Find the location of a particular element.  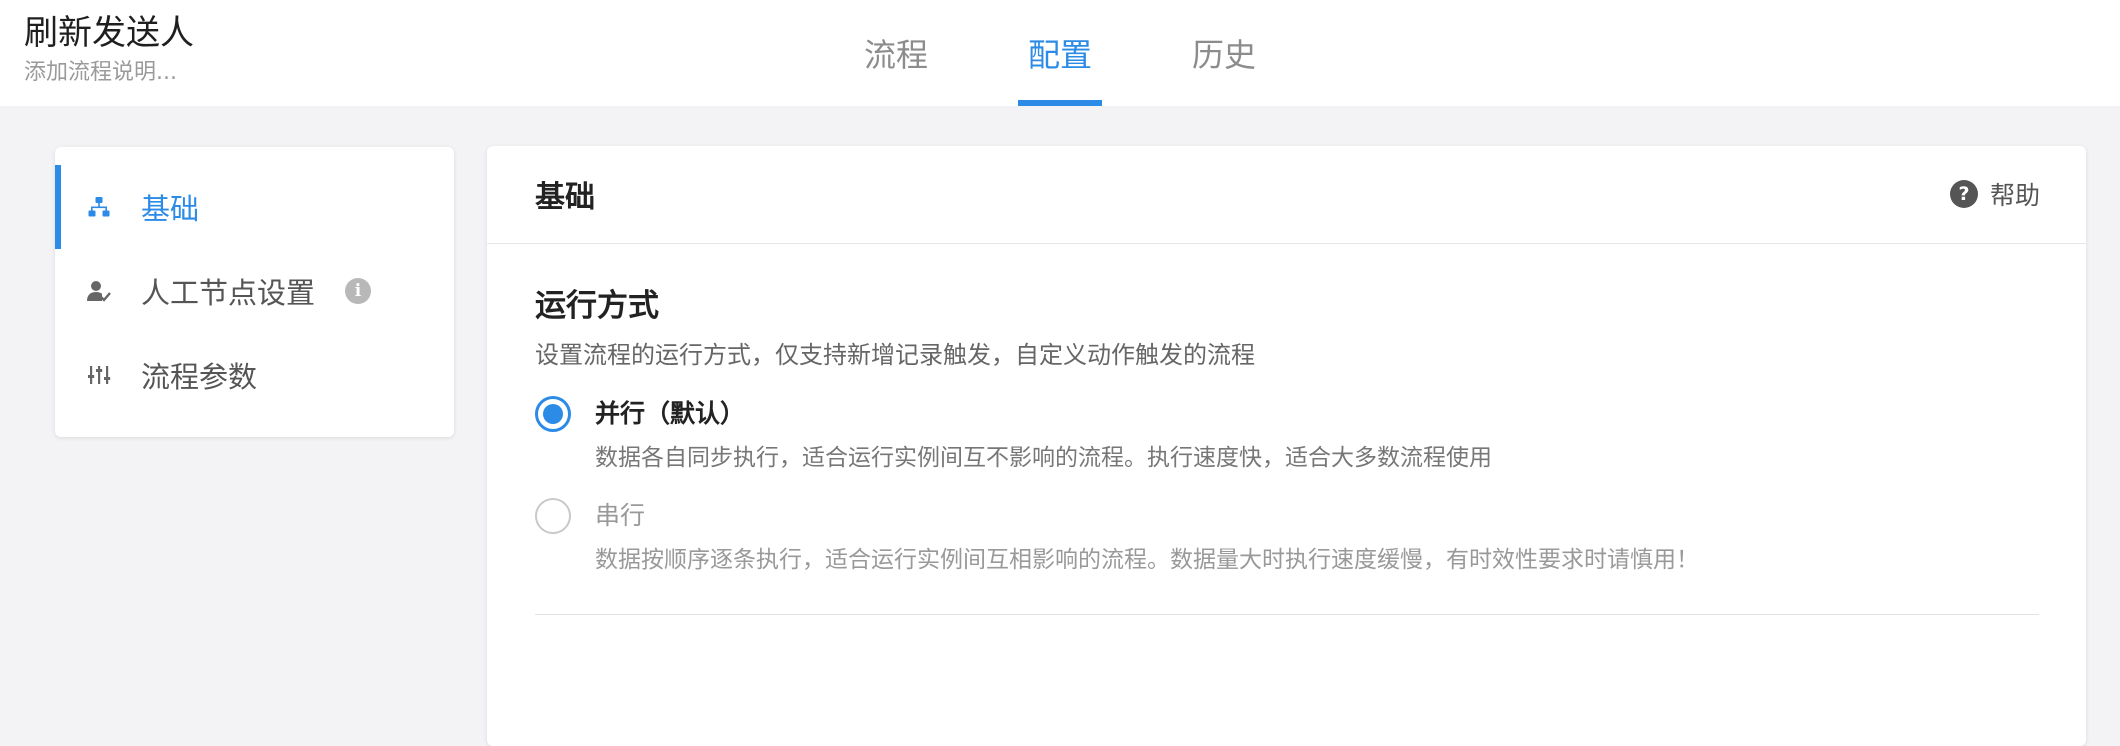

help-button: ? 帮助 is located at coordinates (1994, 194).